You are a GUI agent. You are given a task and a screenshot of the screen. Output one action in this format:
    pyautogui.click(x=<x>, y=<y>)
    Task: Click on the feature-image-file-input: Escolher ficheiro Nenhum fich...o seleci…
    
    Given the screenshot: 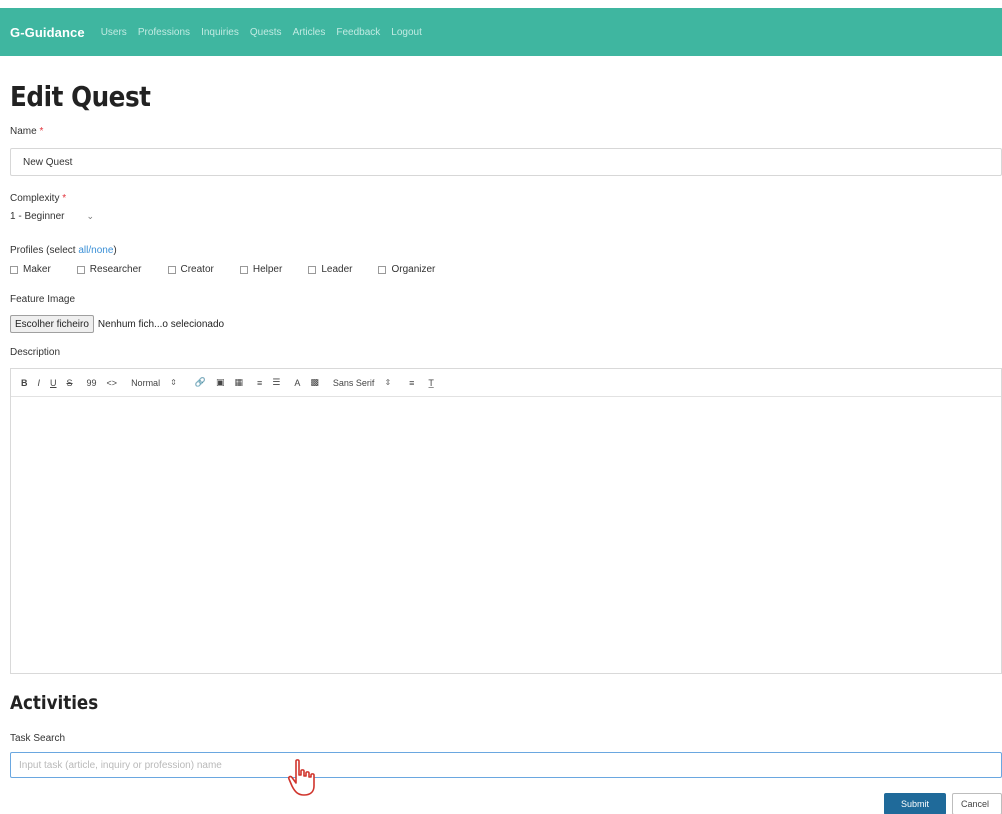 What is the action you would take?
    pyautogui.click(x=117, y=324)
    